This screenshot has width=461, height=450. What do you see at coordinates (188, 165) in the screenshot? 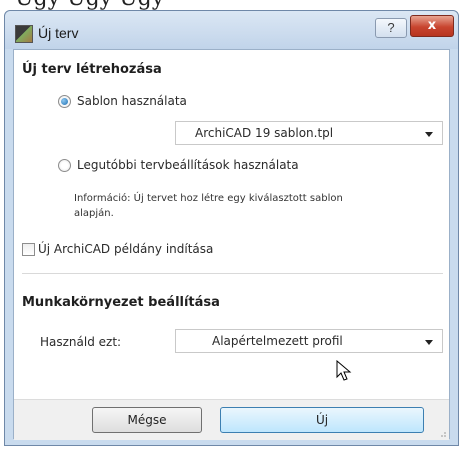
I see `recent-settings-radio-label: Legutóbbi tervbeállítások használata` at bounding box center [188, 165].